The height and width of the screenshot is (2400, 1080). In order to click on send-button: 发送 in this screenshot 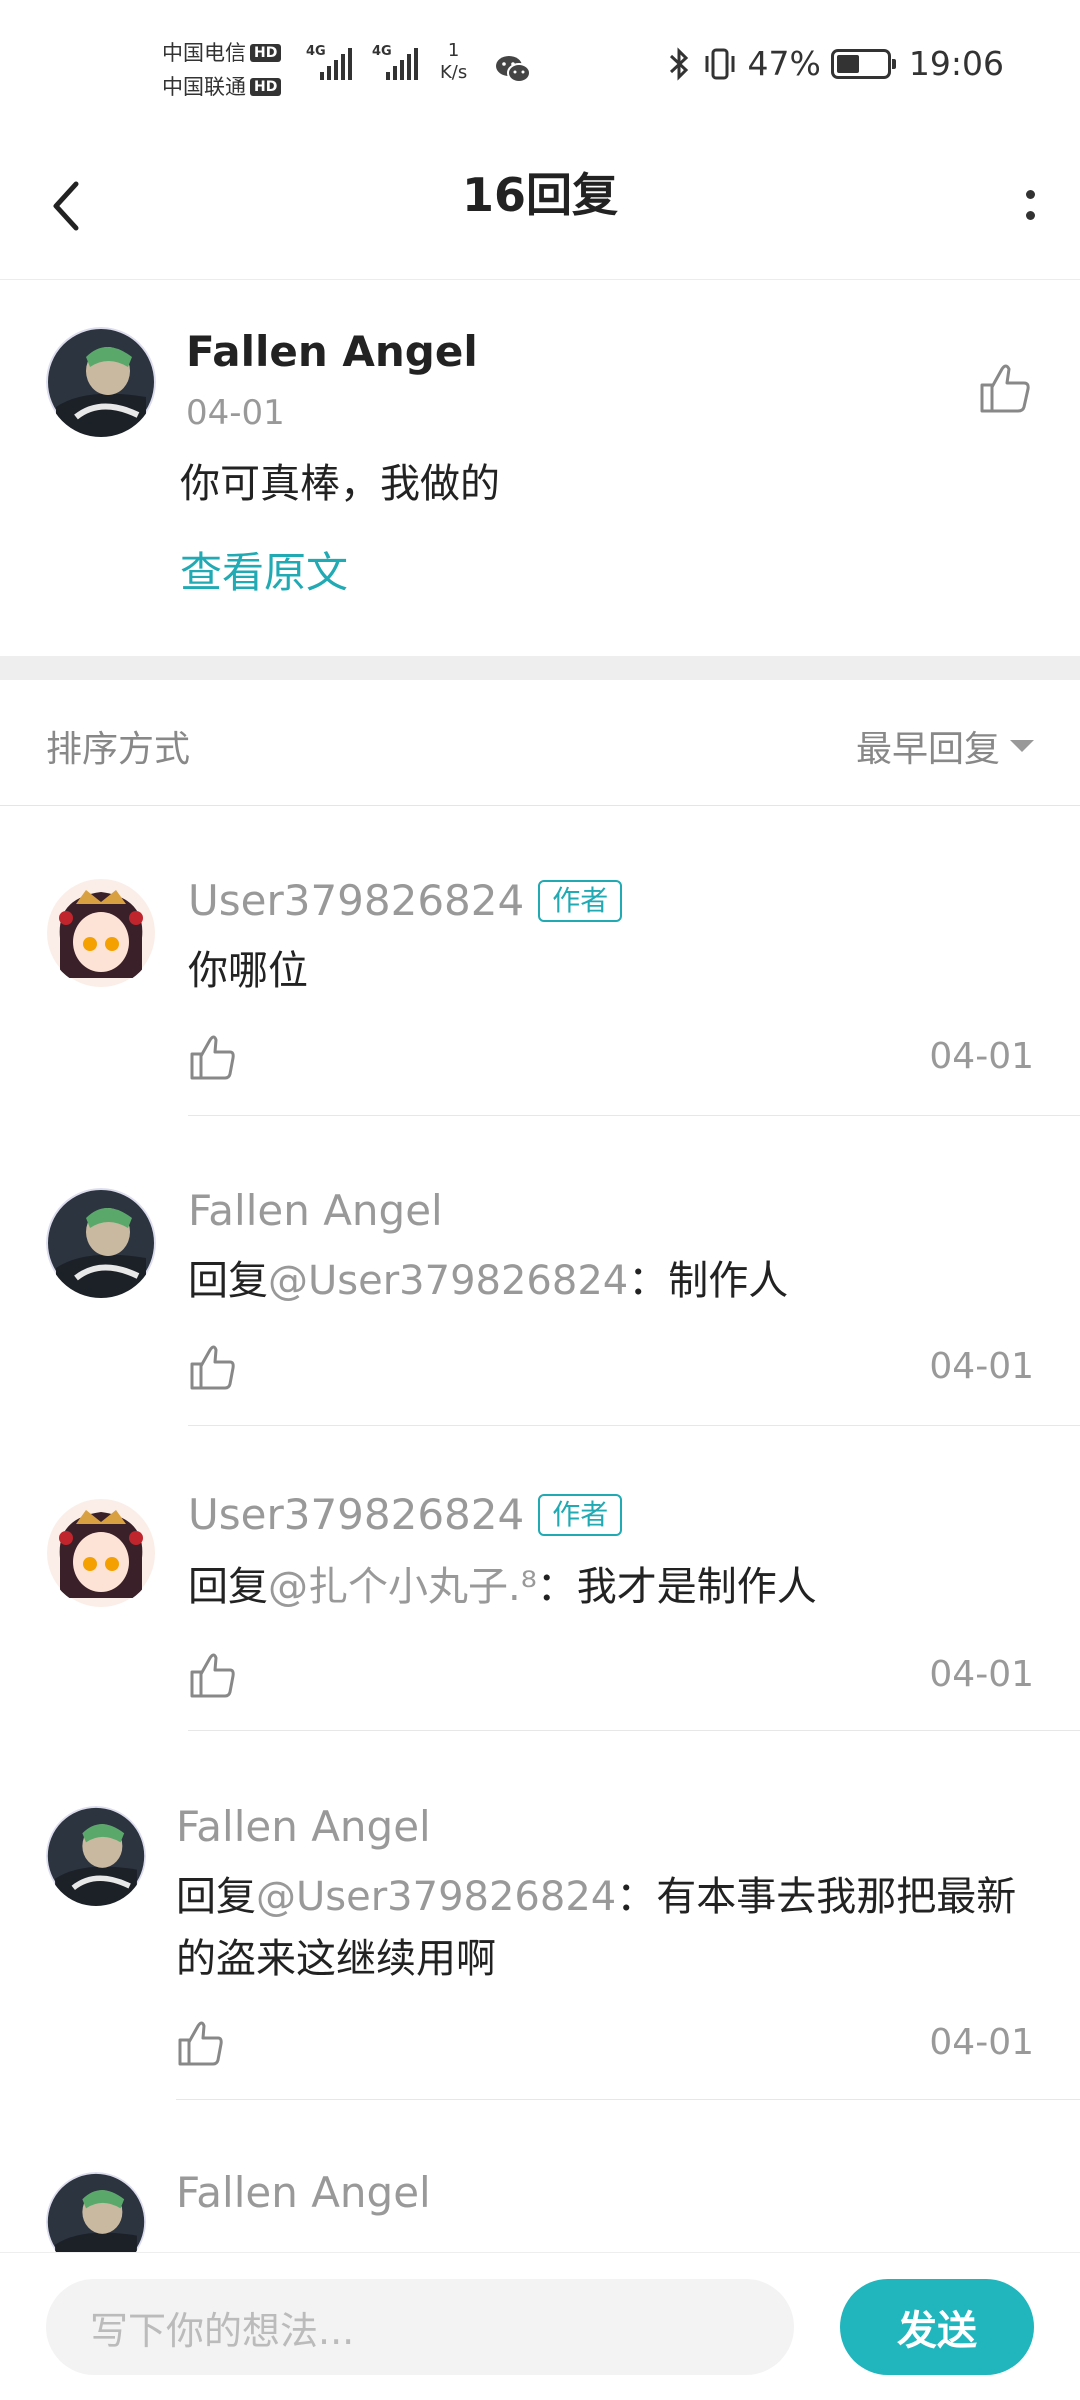, I will do `click(937, 2327)`.